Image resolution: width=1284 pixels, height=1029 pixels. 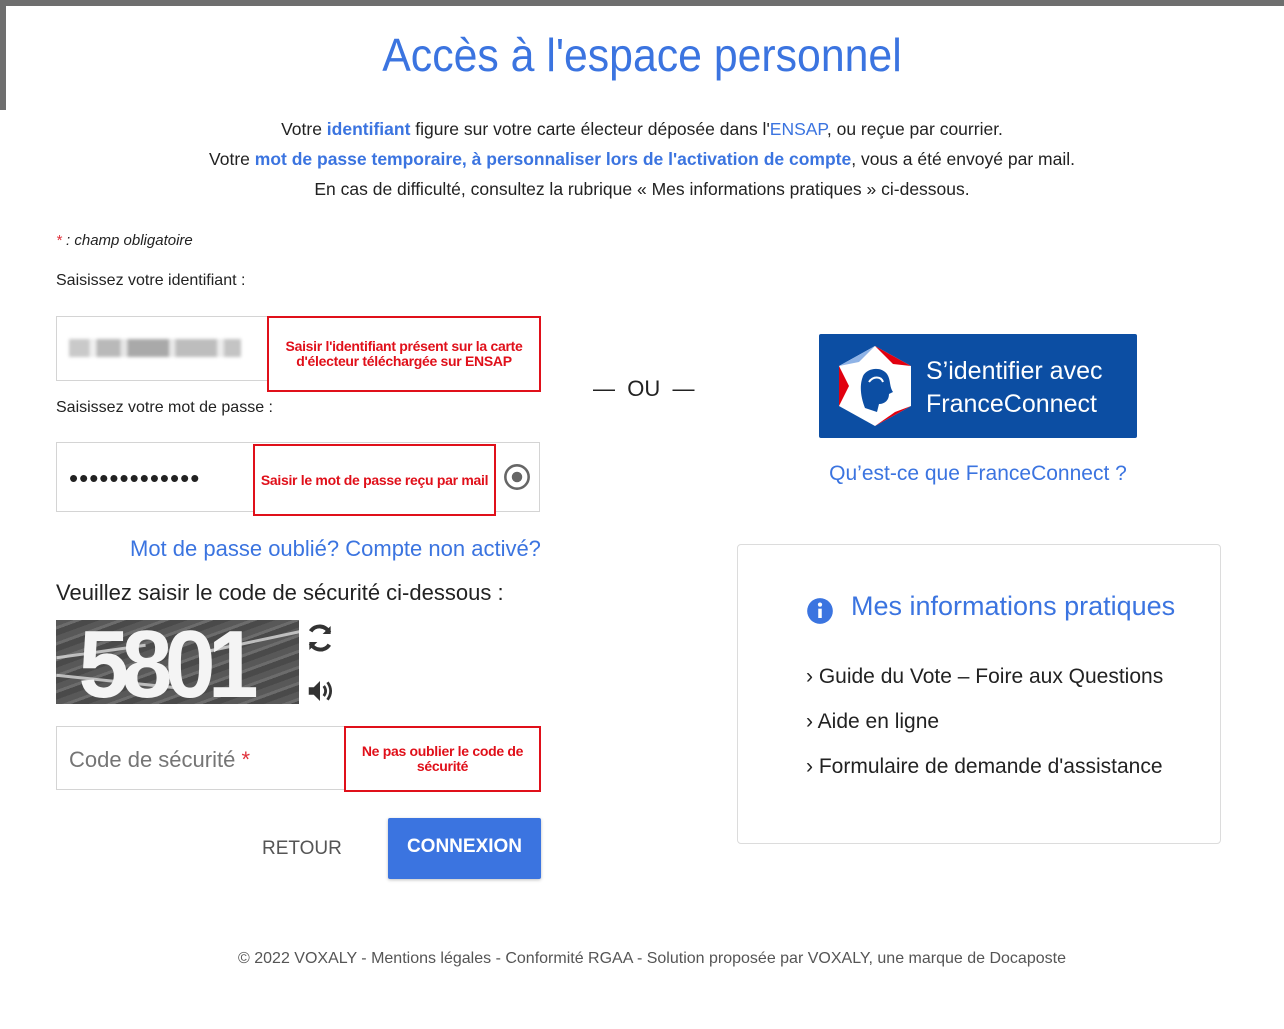 I want to click on page-title: Accès à l'espace personnel, so click(x=642, y=55).